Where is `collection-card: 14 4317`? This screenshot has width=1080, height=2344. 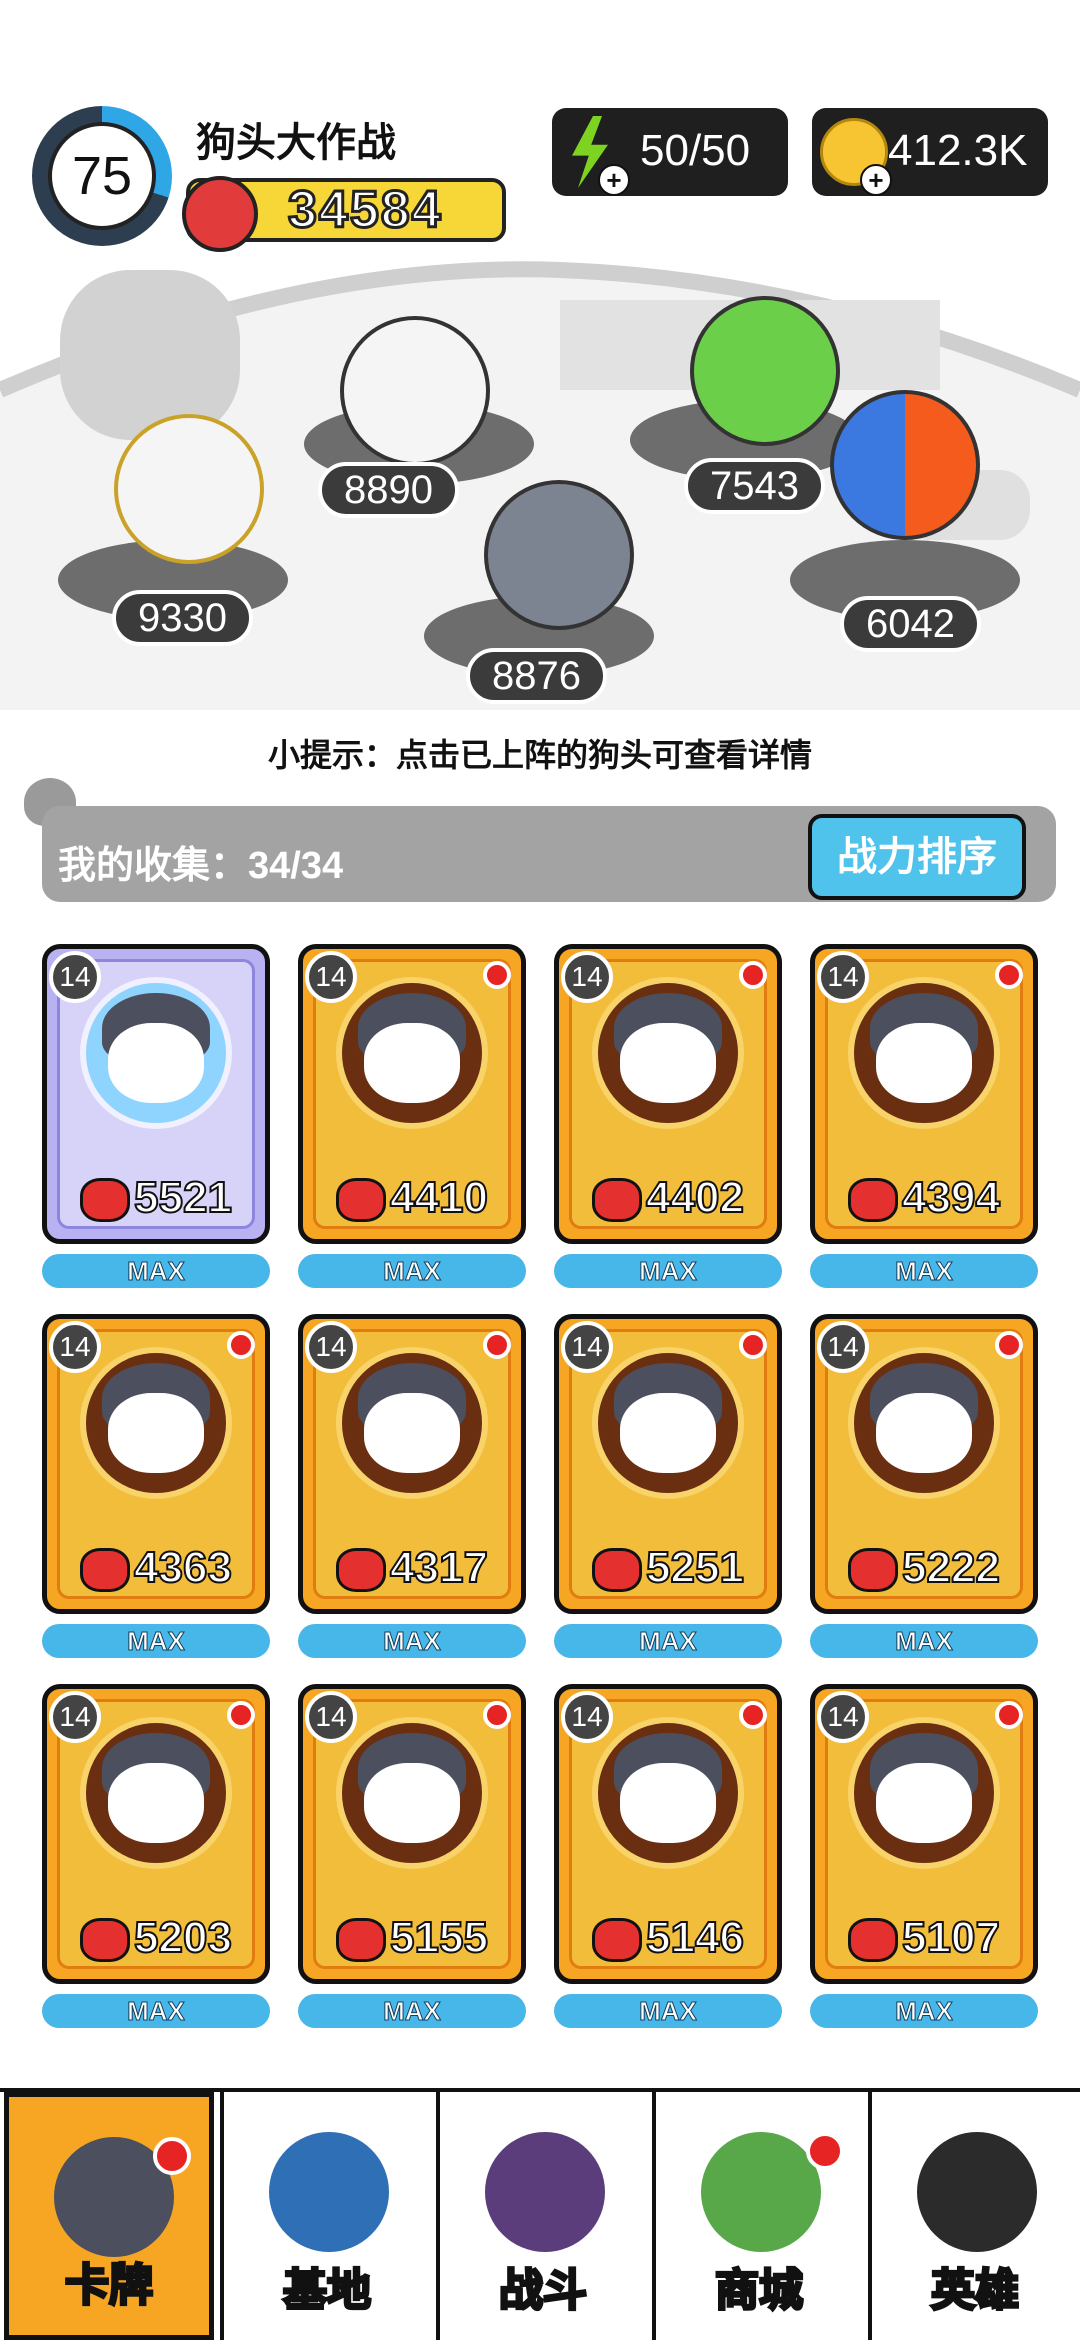
collection-card: 14 4317 is located at coordinates (412, 1464).